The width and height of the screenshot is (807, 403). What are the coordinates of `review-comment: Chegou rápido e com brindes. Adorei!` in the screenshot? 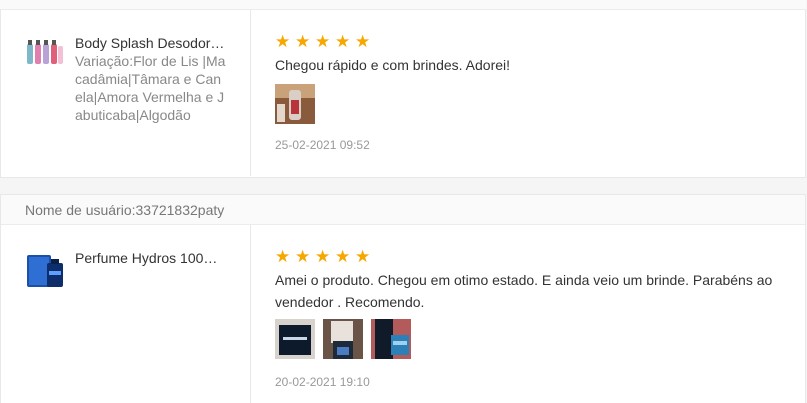 It's located at (393, 65).